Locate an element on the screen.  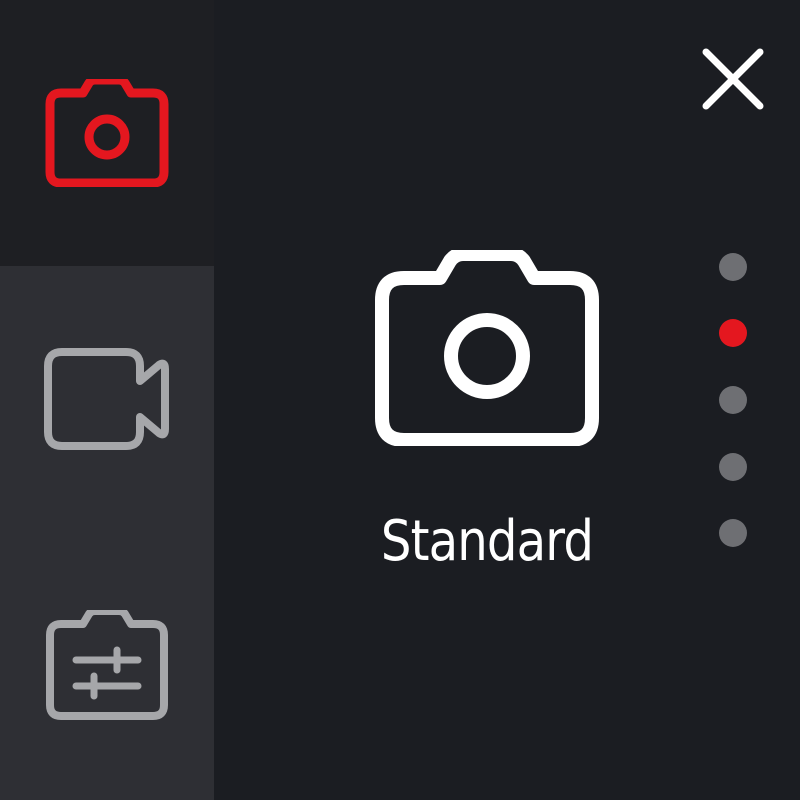
sidebar-item-photo is located at coordinates (107, 133).